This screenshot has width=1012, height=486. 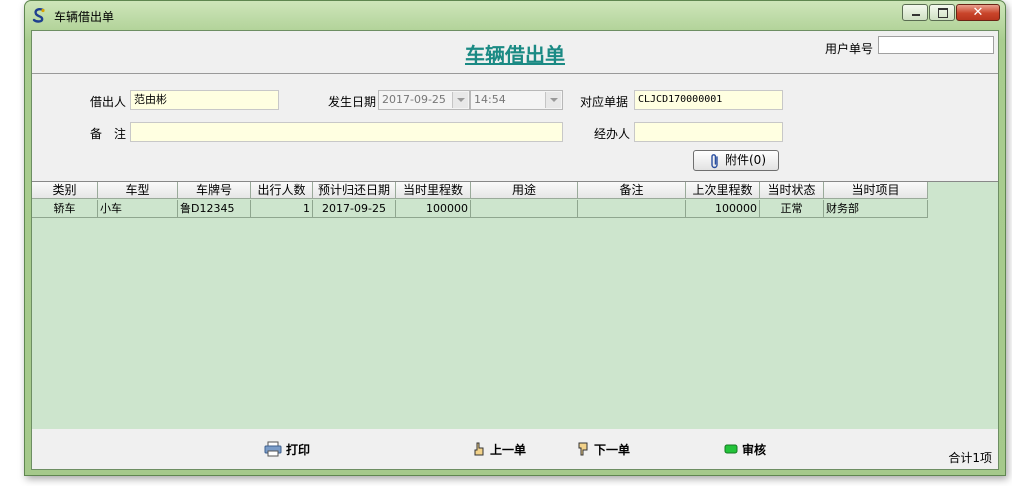 I want to click on total-count: 合计1项, so click(x=970, y=458).